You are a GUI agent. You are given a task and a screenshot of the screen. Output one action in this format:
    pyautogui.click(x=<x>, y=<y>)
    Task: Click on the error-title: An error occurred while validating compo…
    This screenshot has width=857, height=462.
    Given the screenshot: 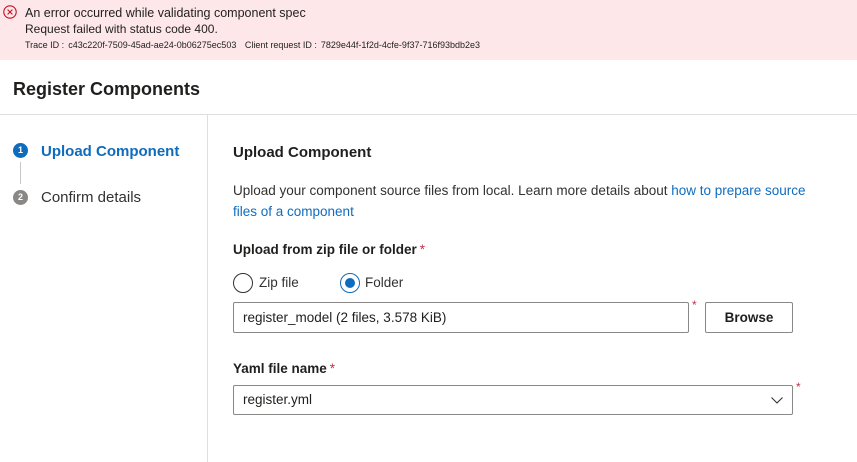 What is the action you would take?
    pyautogui.click(x=165, y=13)
    